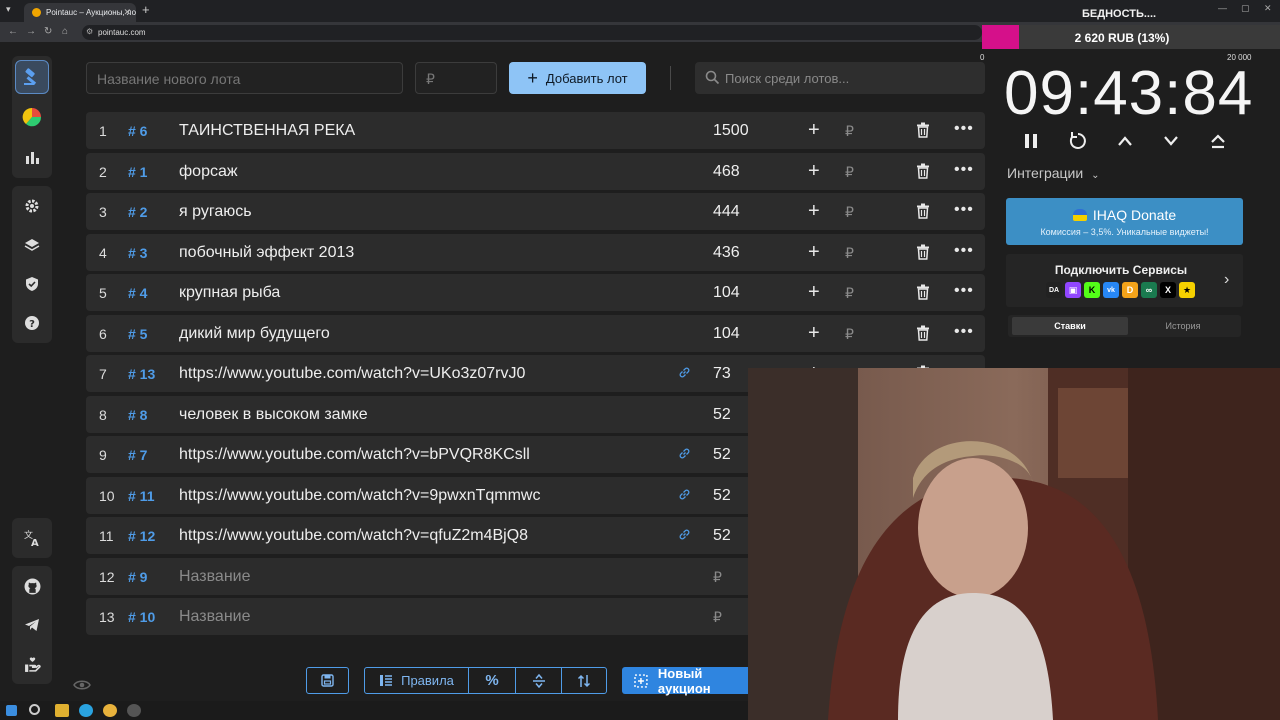 The height and width of the screenshot is (720, 1280). I want to click on lot-name-input: крупная рыба, so click(229, 293).